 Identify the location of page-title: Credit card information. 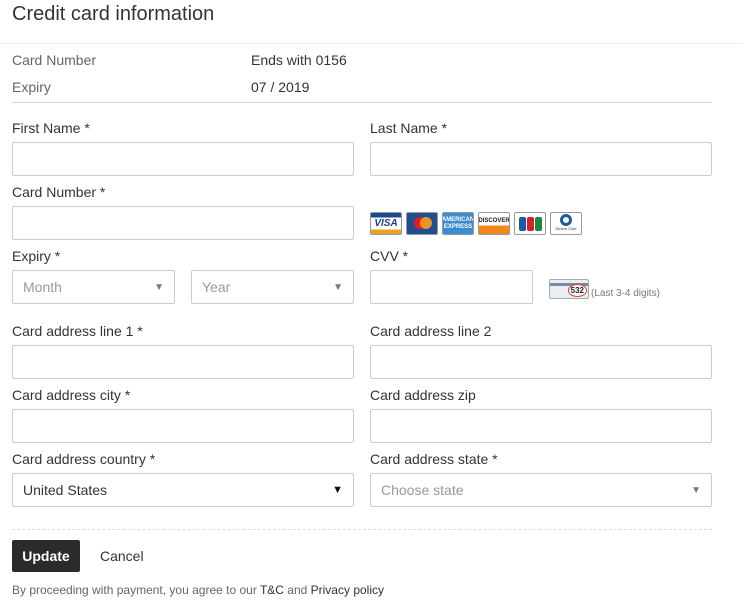
(113, 14).